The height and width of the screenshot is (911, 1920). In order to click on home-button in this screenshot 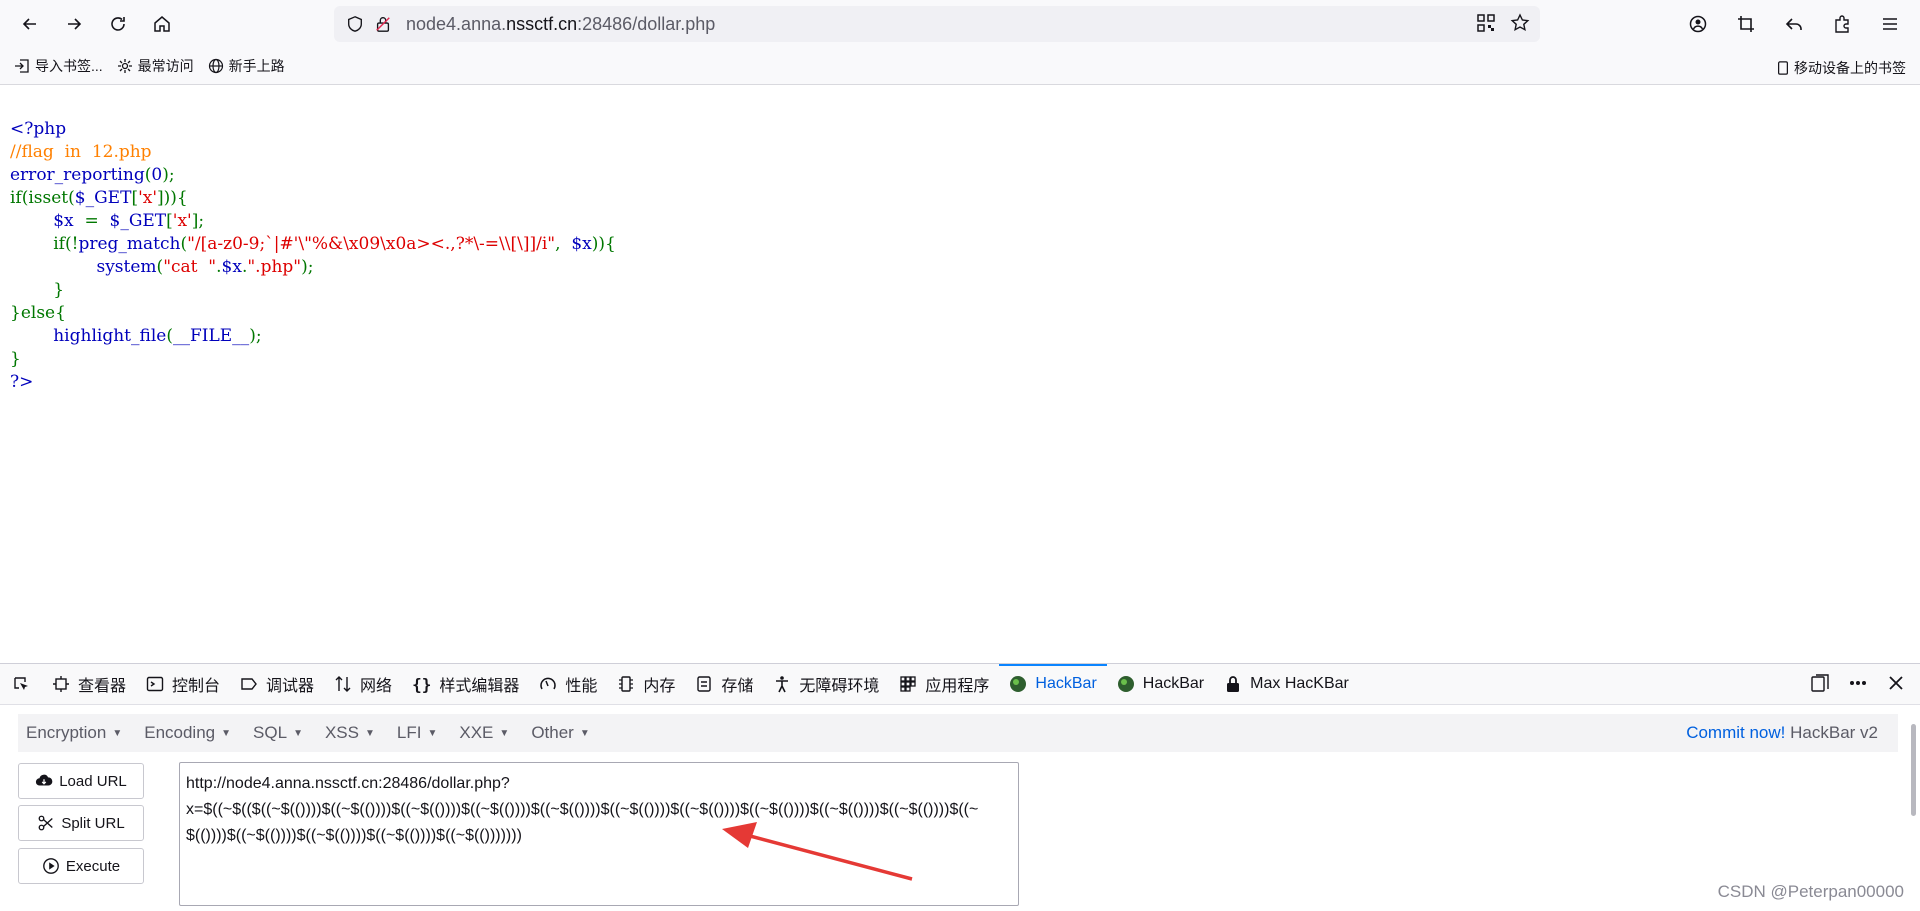, I will do `click(162, 24)`.